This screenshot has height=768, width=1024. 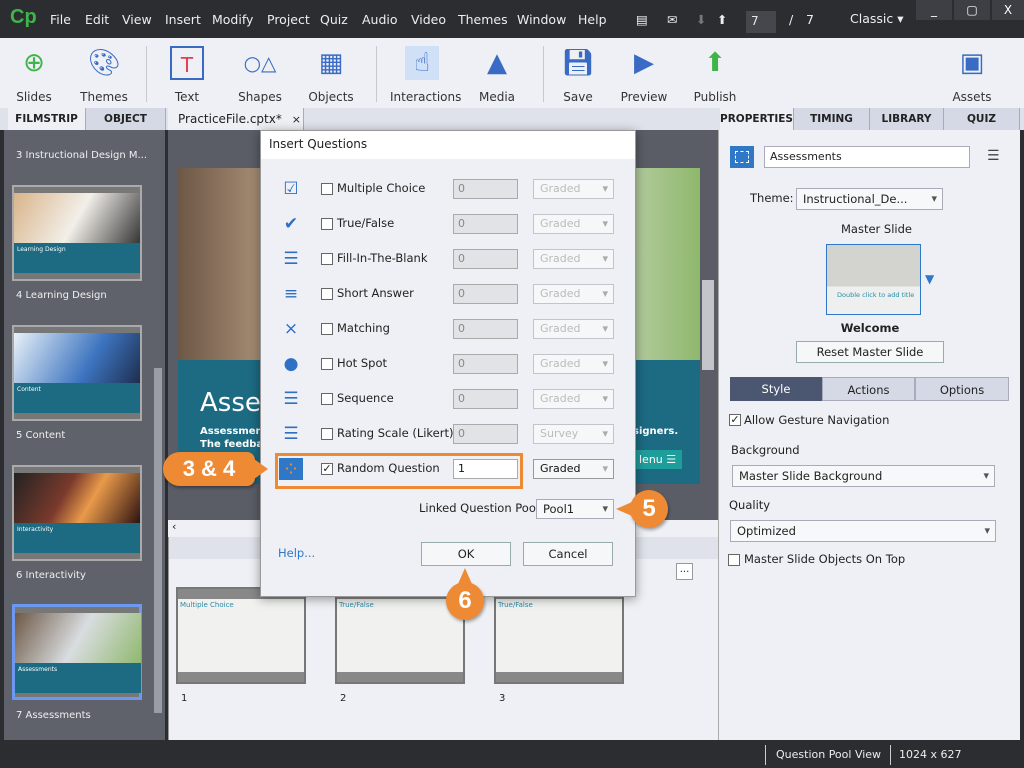 I want to click on shapes-label: Shapes, so click(x=260, y=97).